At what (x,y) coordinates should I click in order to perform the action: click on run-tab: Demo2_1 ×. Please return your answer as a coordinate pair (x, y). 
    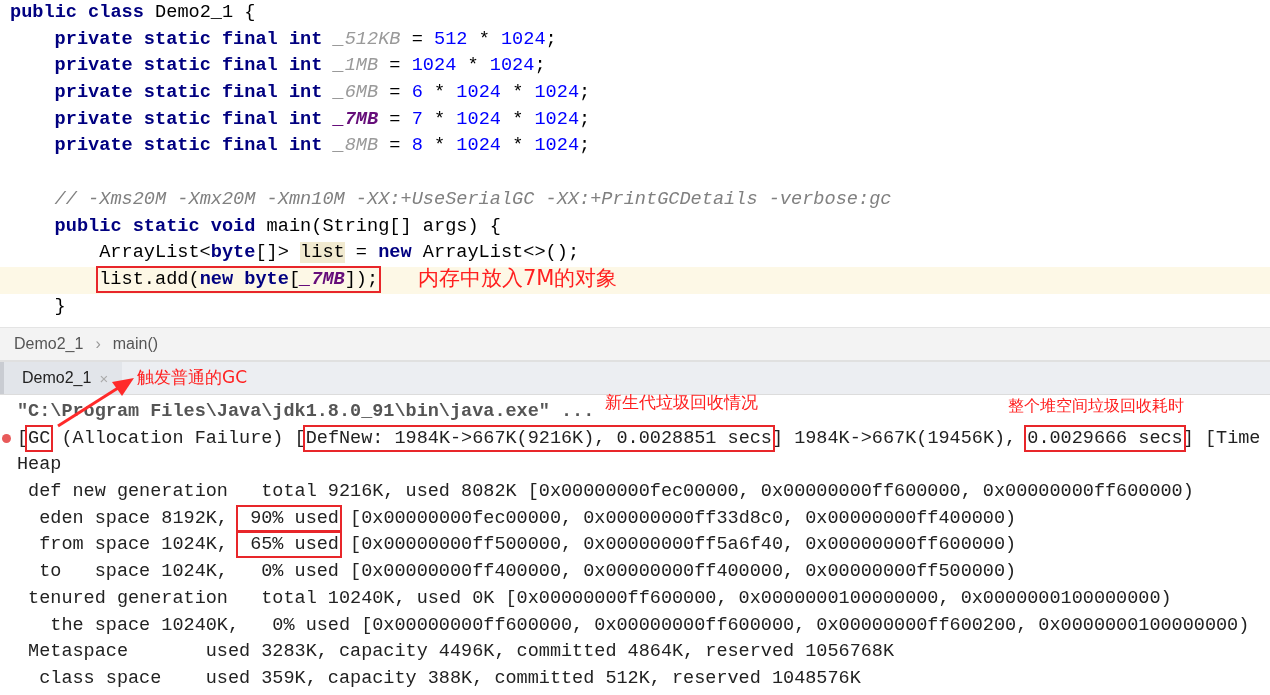
    Looking at the image, I should click on (61, 378).